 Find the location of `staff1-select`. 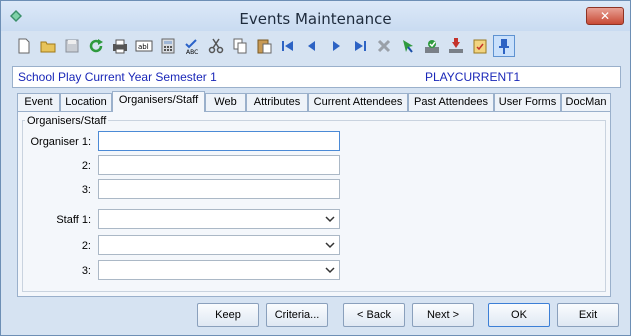

staff1-select is located at coordinates (219, 219).